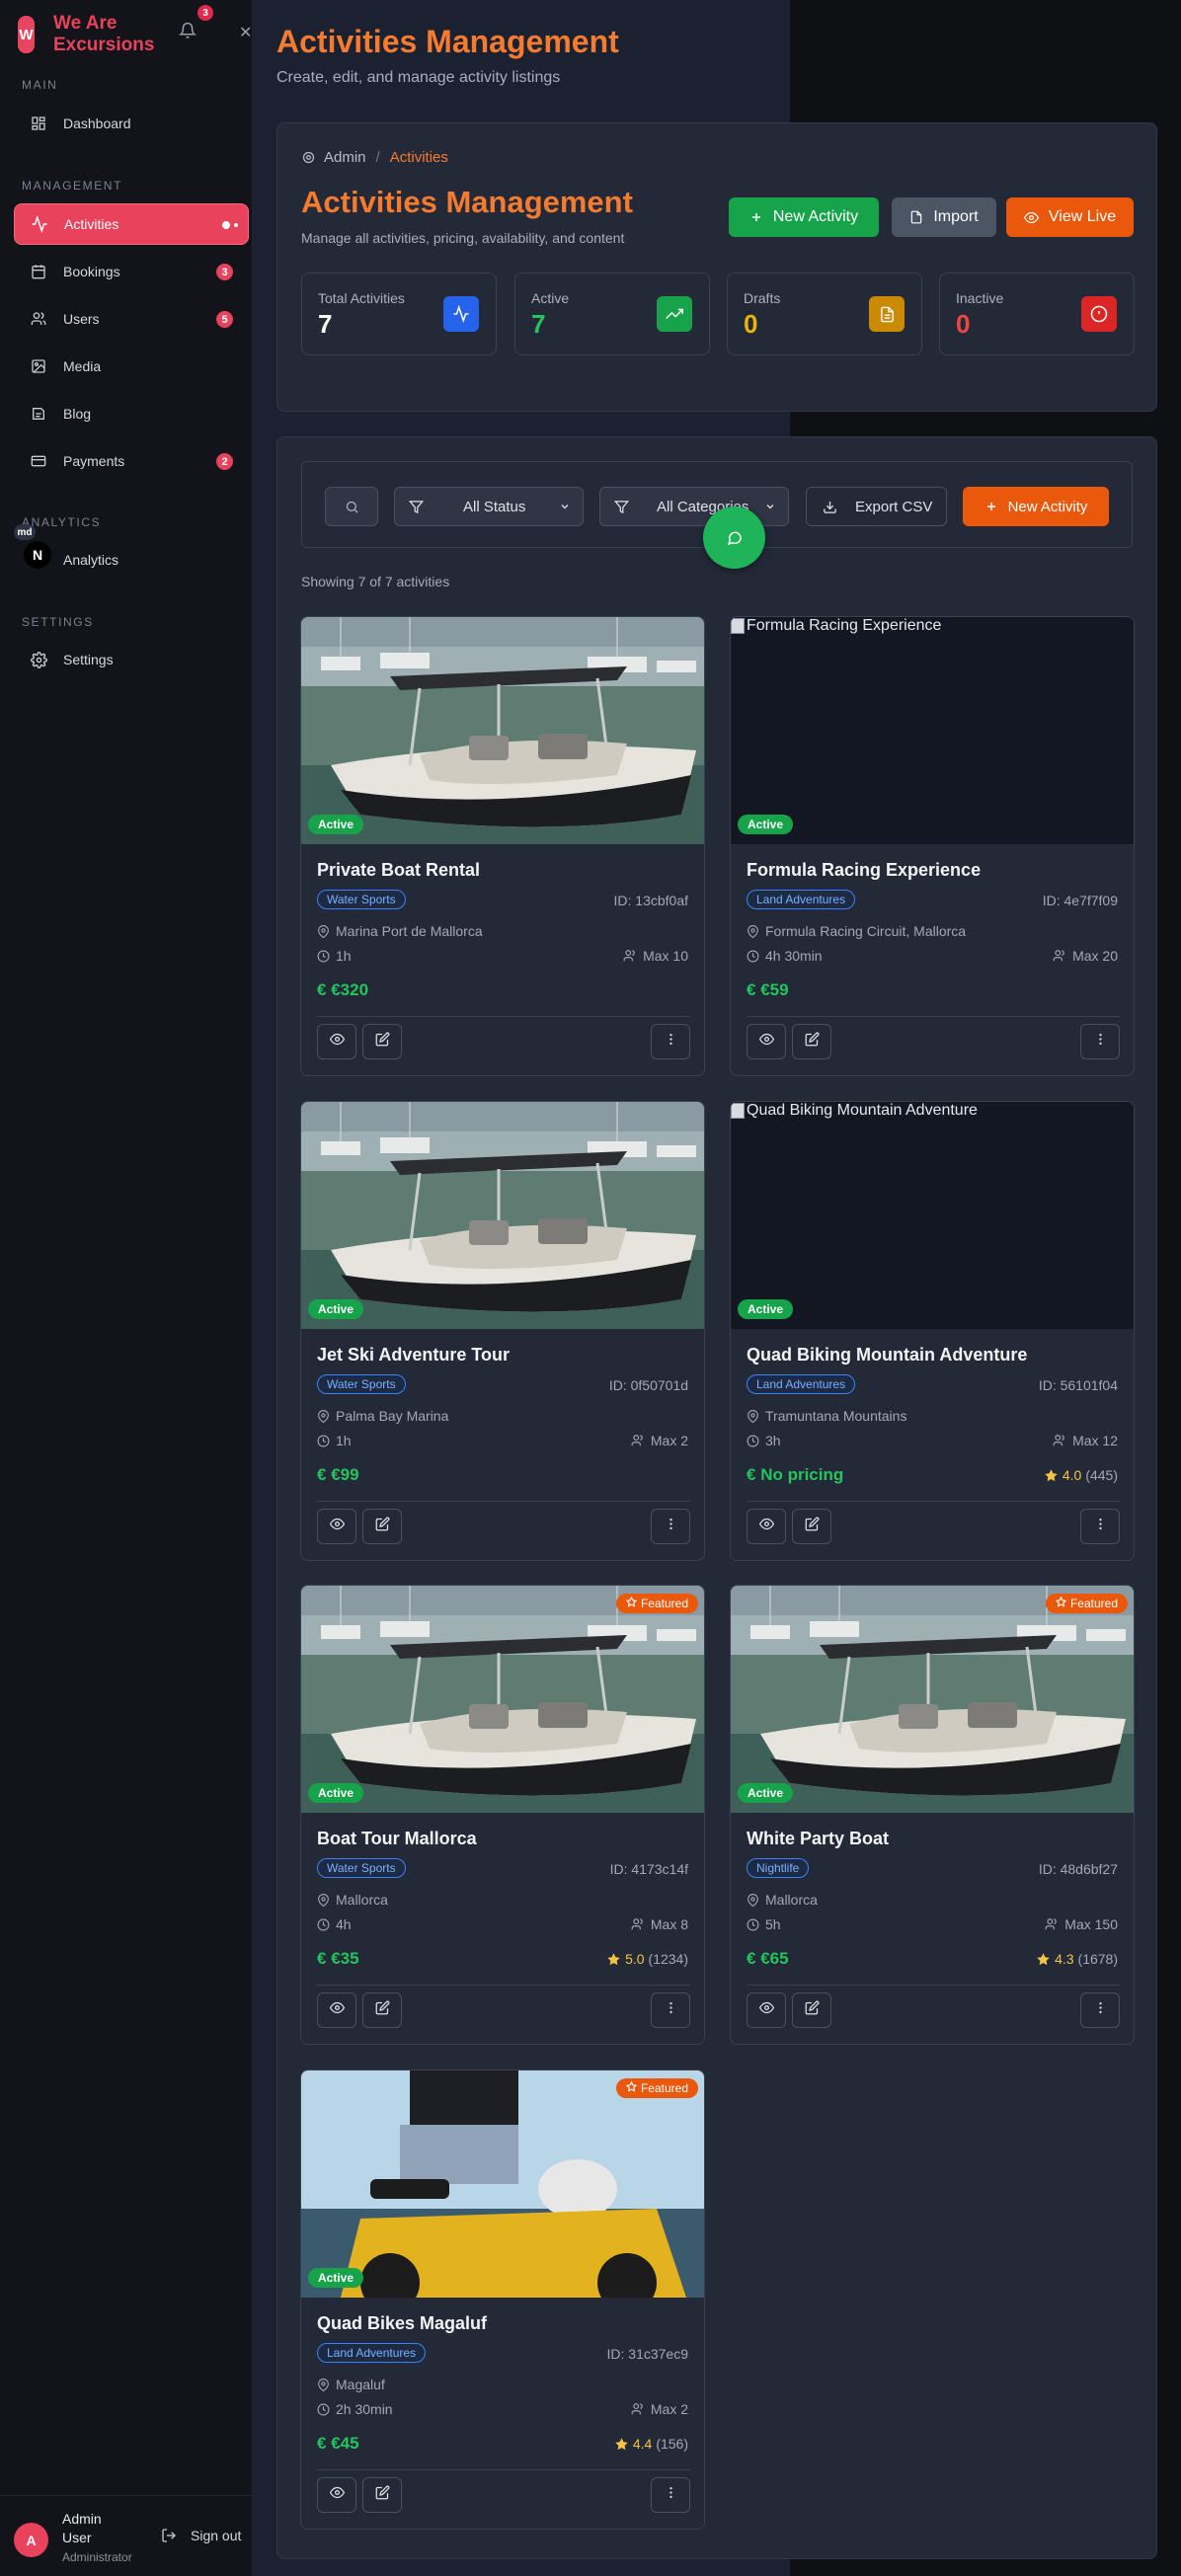  I want to click on activity-id: ID: 13cbf0af, so click(651, 900).